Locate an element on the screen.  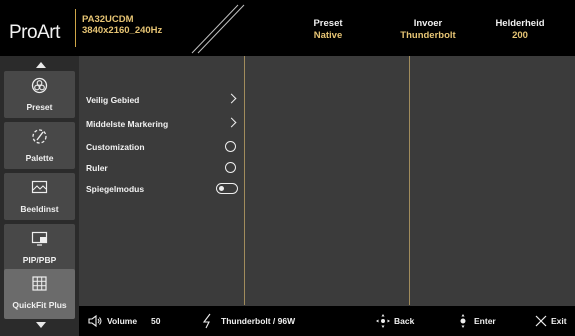
decorative-slashes is located at coordinates (218, 29).